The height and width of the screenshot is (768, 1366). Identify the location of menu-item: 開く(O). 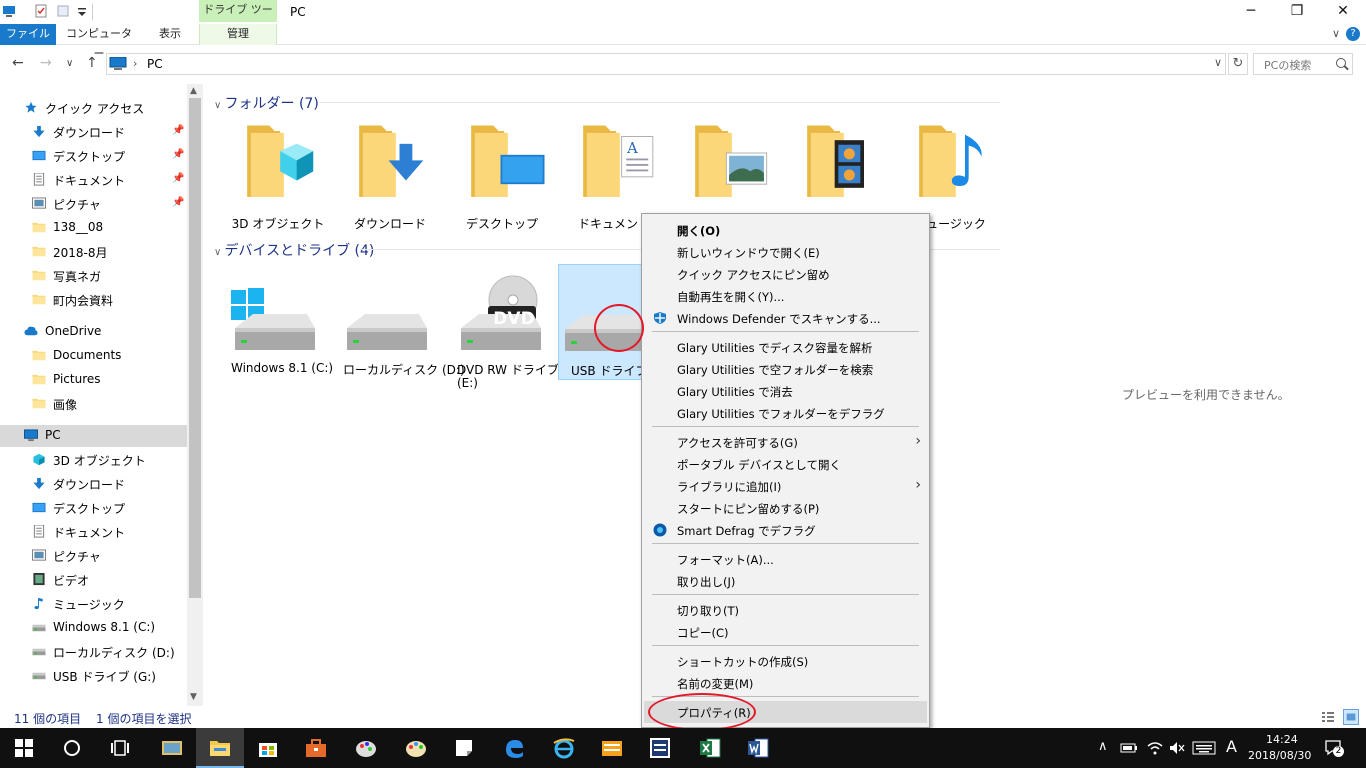
(785, 230).